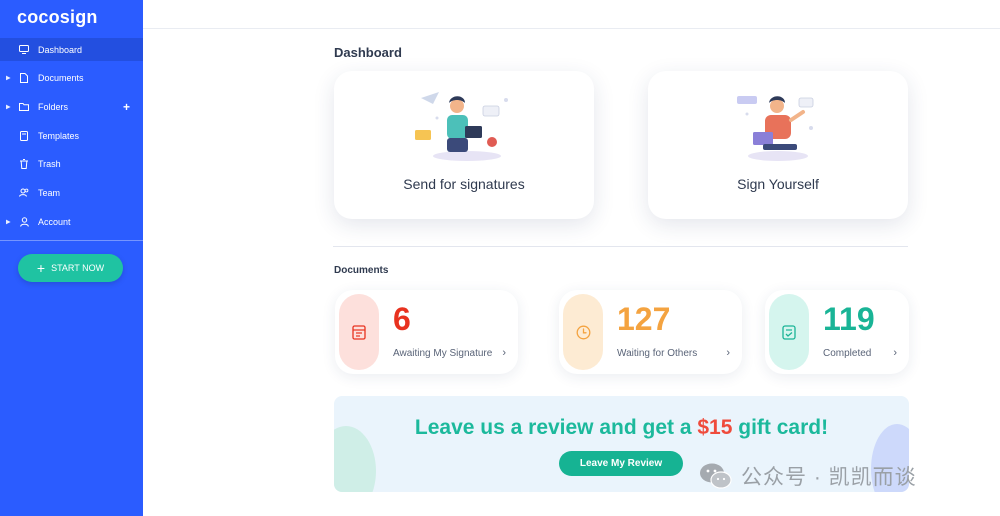 The width and height of the screenshot is (1000, 516). Describe the element at coordinates (443, 353) in the screenshot. I see `stat-label: Awaiting My Signature` at that location.